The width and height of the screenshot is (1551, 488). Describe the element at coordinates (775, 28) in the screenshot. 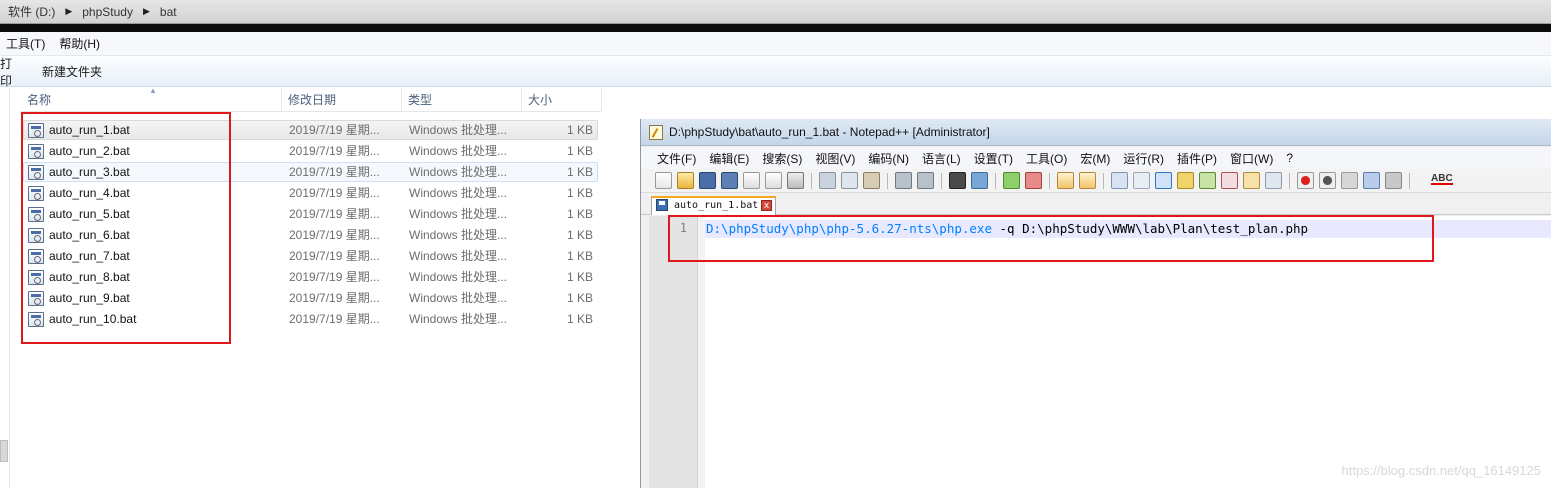

I see `window-divider` at that location.